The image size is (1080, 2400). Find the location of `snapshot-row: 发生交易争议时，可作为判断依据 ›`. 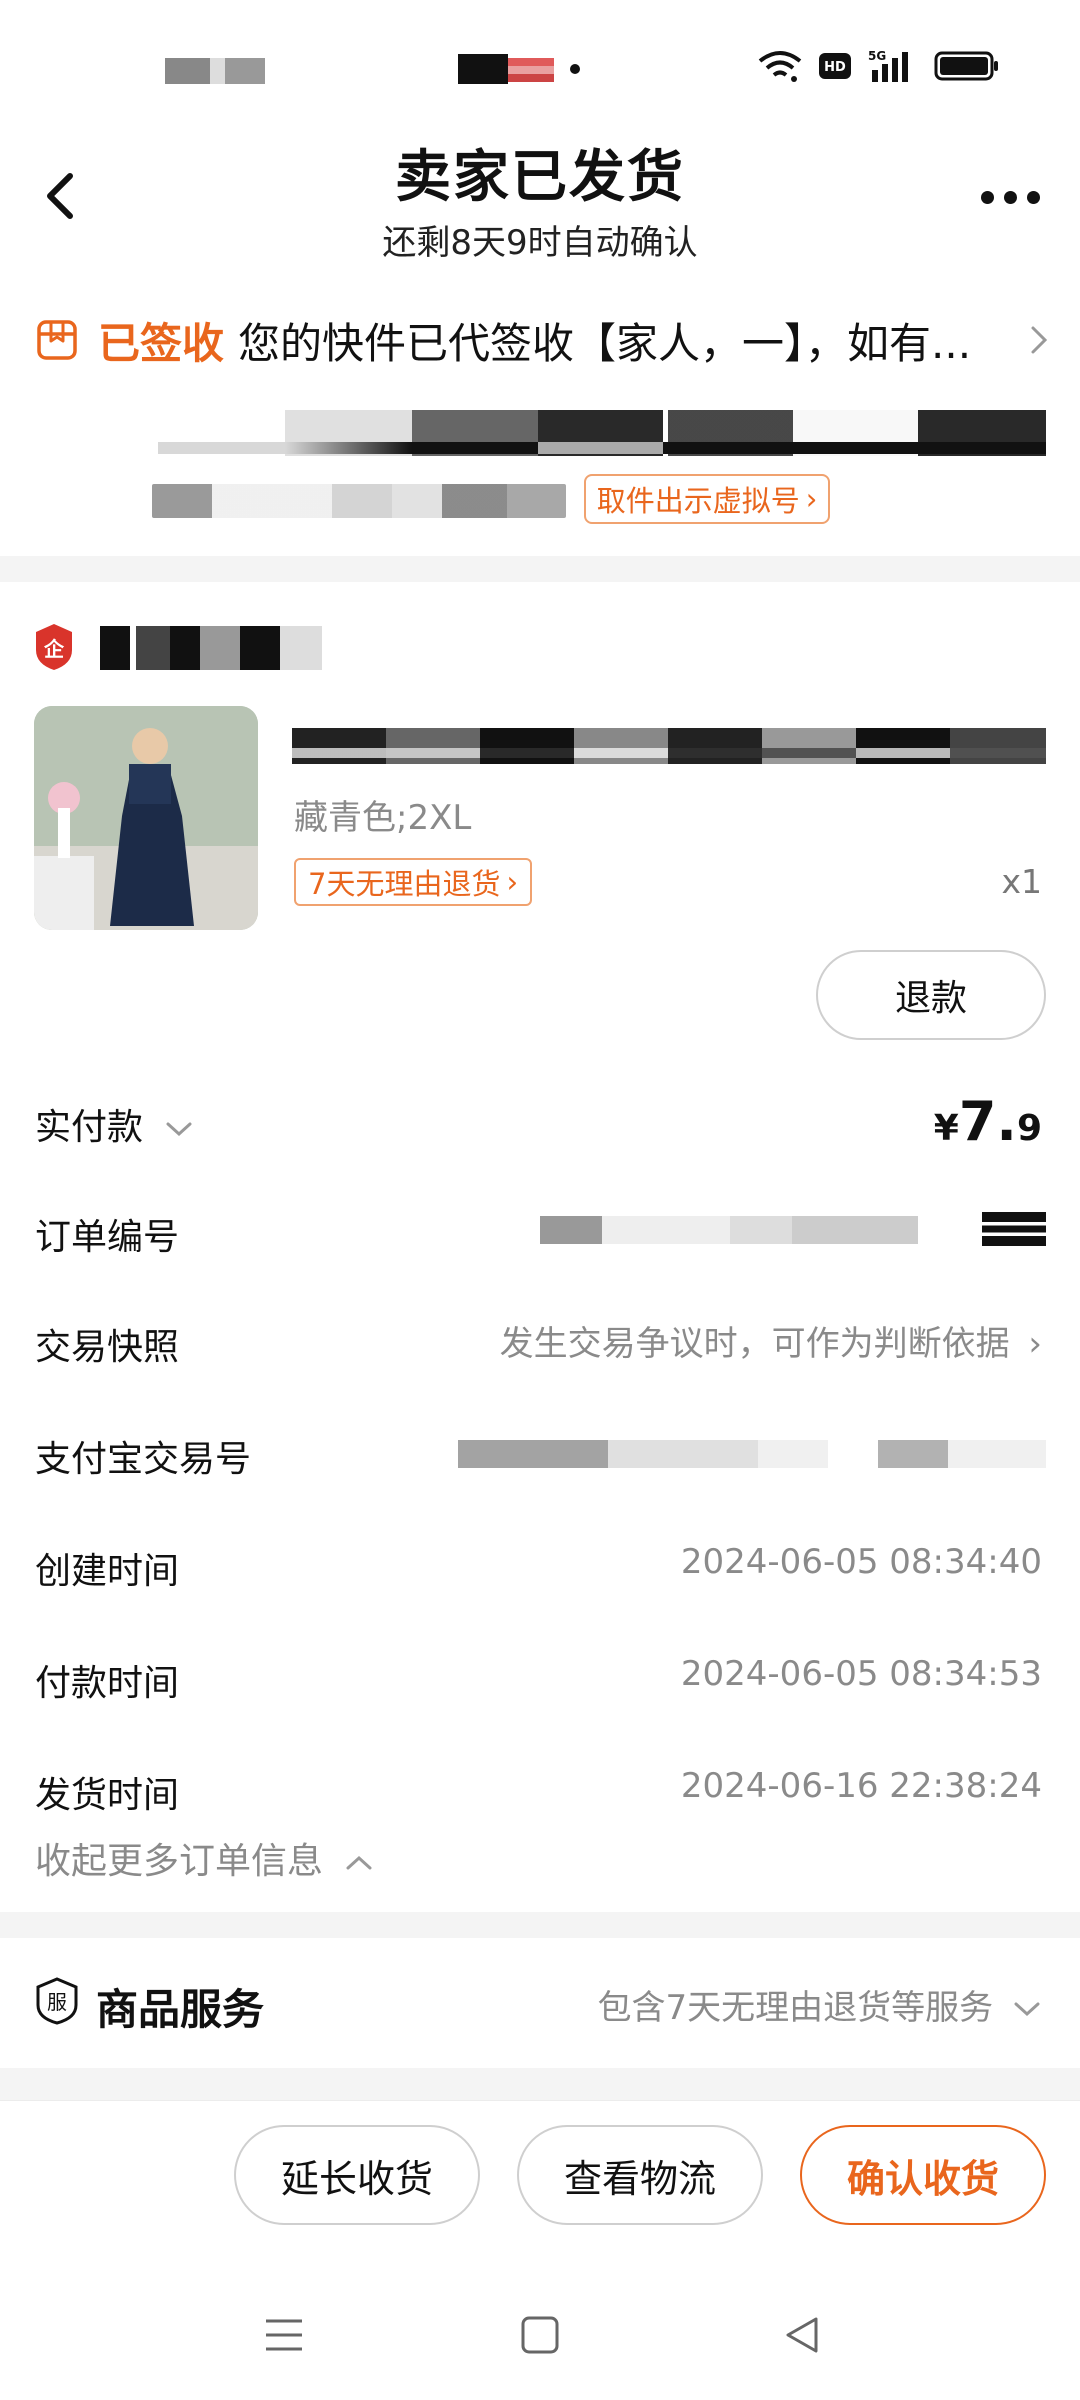

snapshot-row: 发生交易争议时，可作为判断依据 › is located at coordinates (771, 1340).